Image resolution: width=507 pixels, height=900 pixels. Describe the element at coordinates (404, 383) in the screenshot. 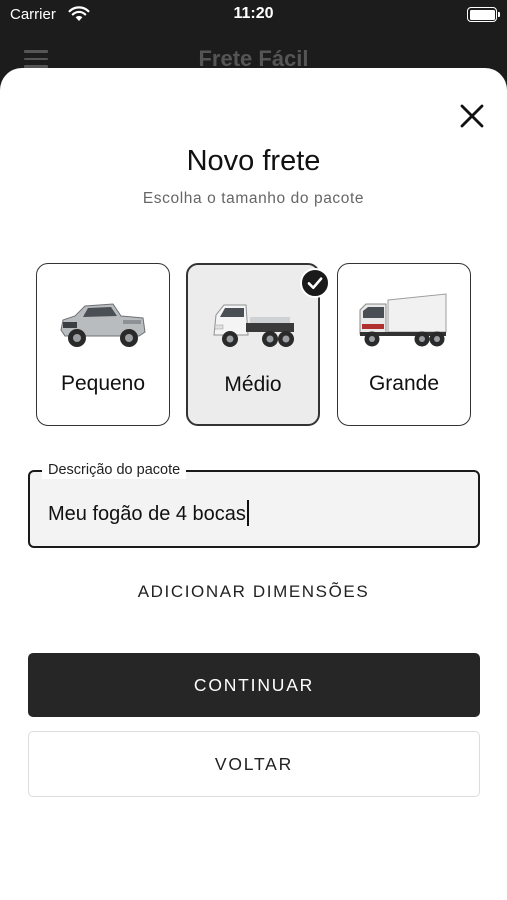

I see `size-label-grande: Grande` at that location.